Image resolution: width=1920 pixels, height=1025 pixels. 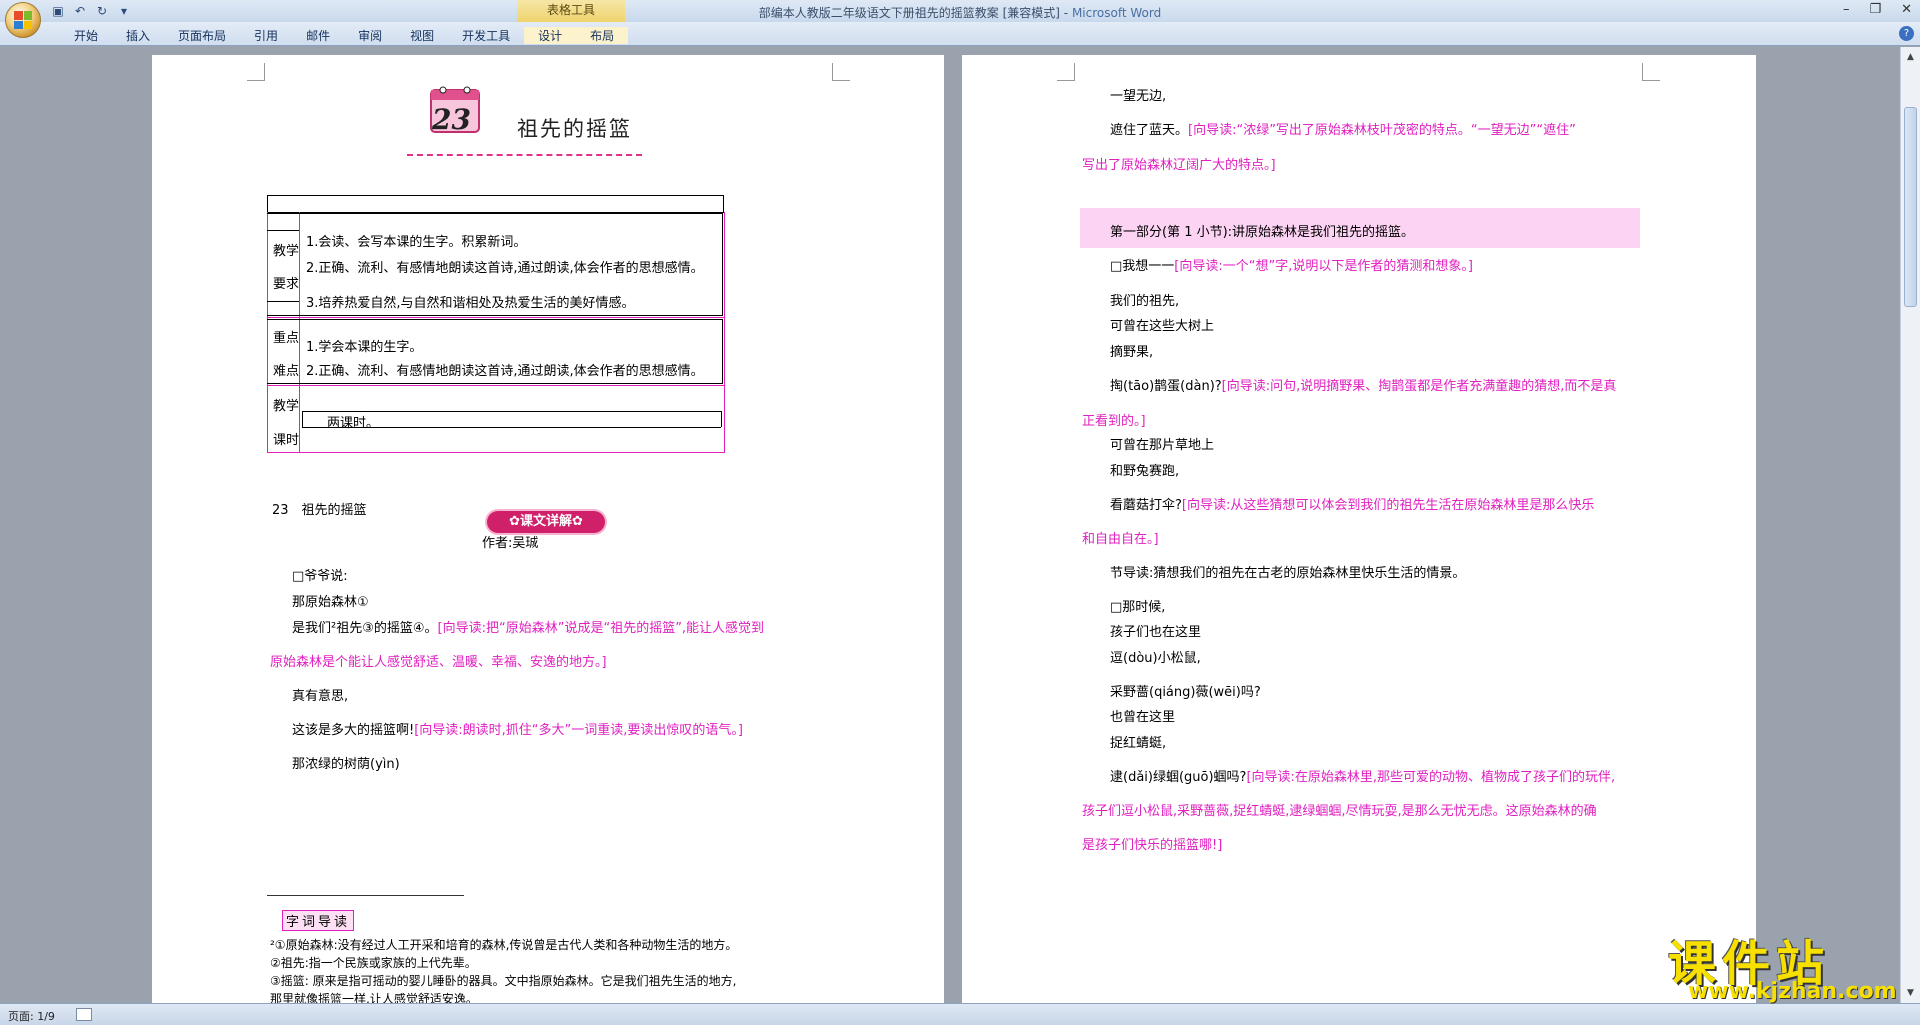 What do you see at coordinates (1906, 33) in the screenshot?
I see `help-icon: ?` at bounding box center [1906, 33].